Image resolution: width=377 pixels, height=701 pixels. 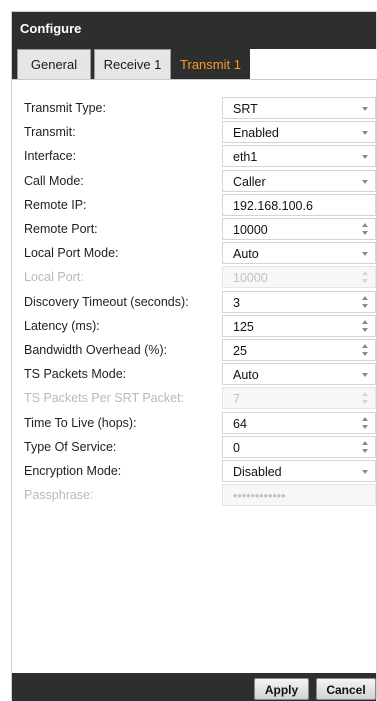 What do you see at coordinates (299, 471) in the screenshot?
I see `encryption-mode-select: Disabled` at bounding box center [299, 471].